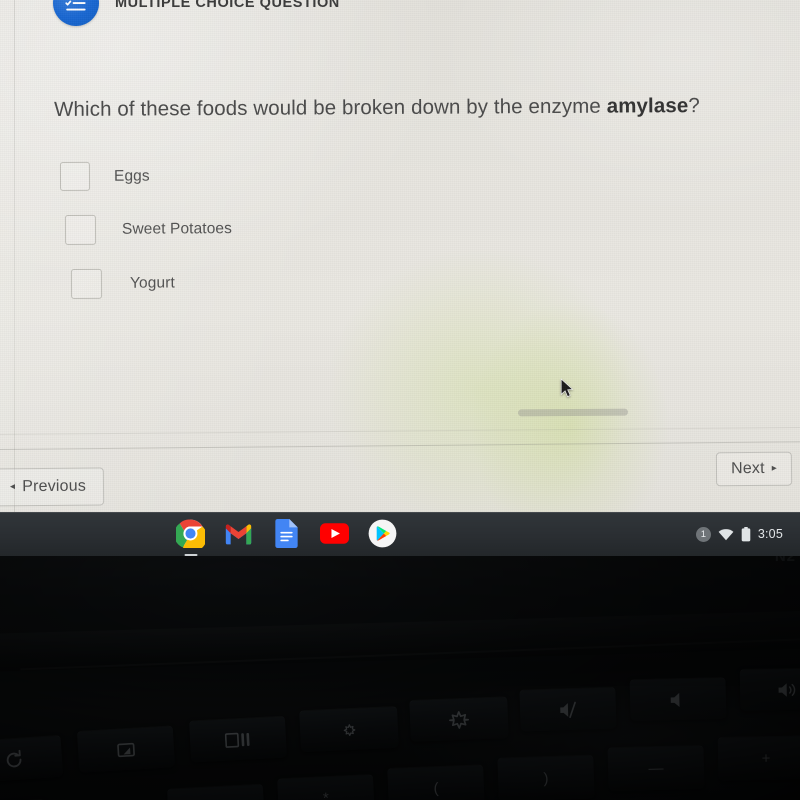 The height and width of the screenshot is (800, 800). What do you see at coordinates (326, 786) in the screenshot?
I see `key-8: *` at bounding box center [326, 786].